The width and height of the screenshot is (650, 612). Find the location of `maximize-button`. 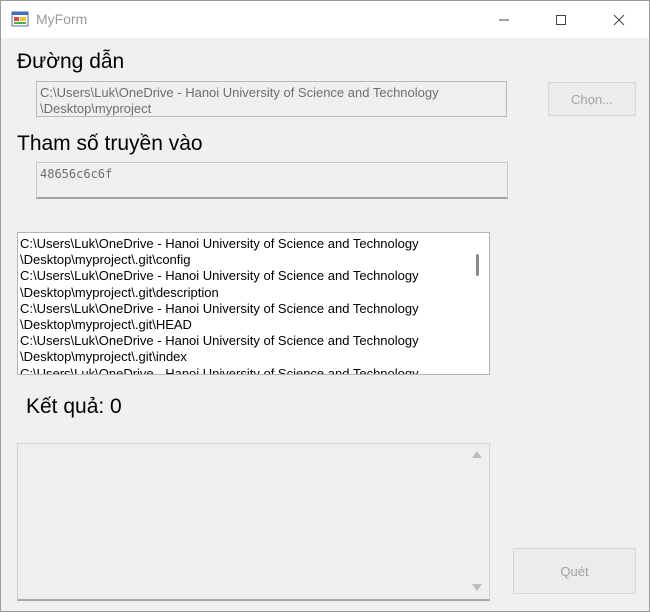

maximize-button is located at coordinates (561, 19).